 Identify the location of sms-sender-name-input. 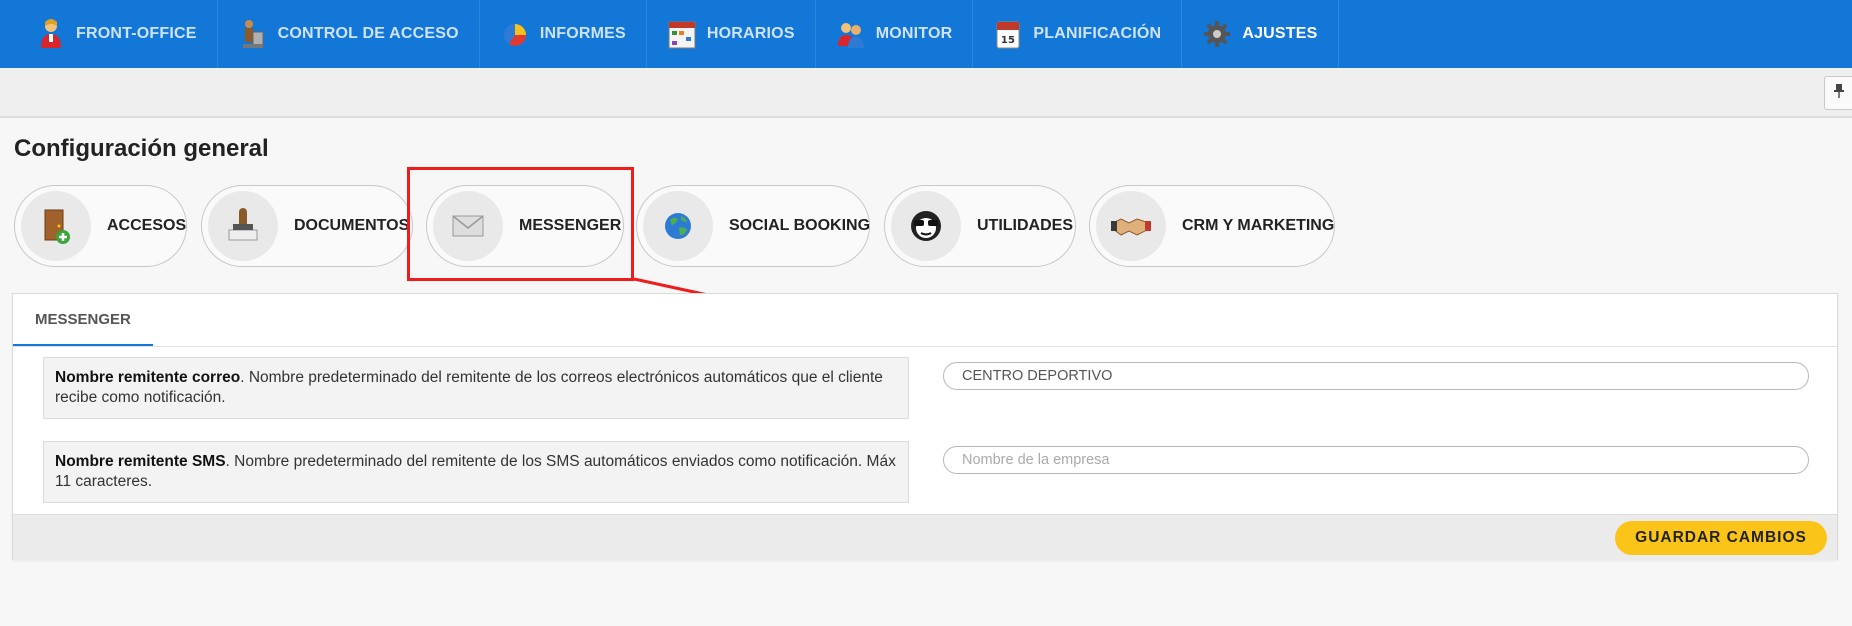
(1376, 460).